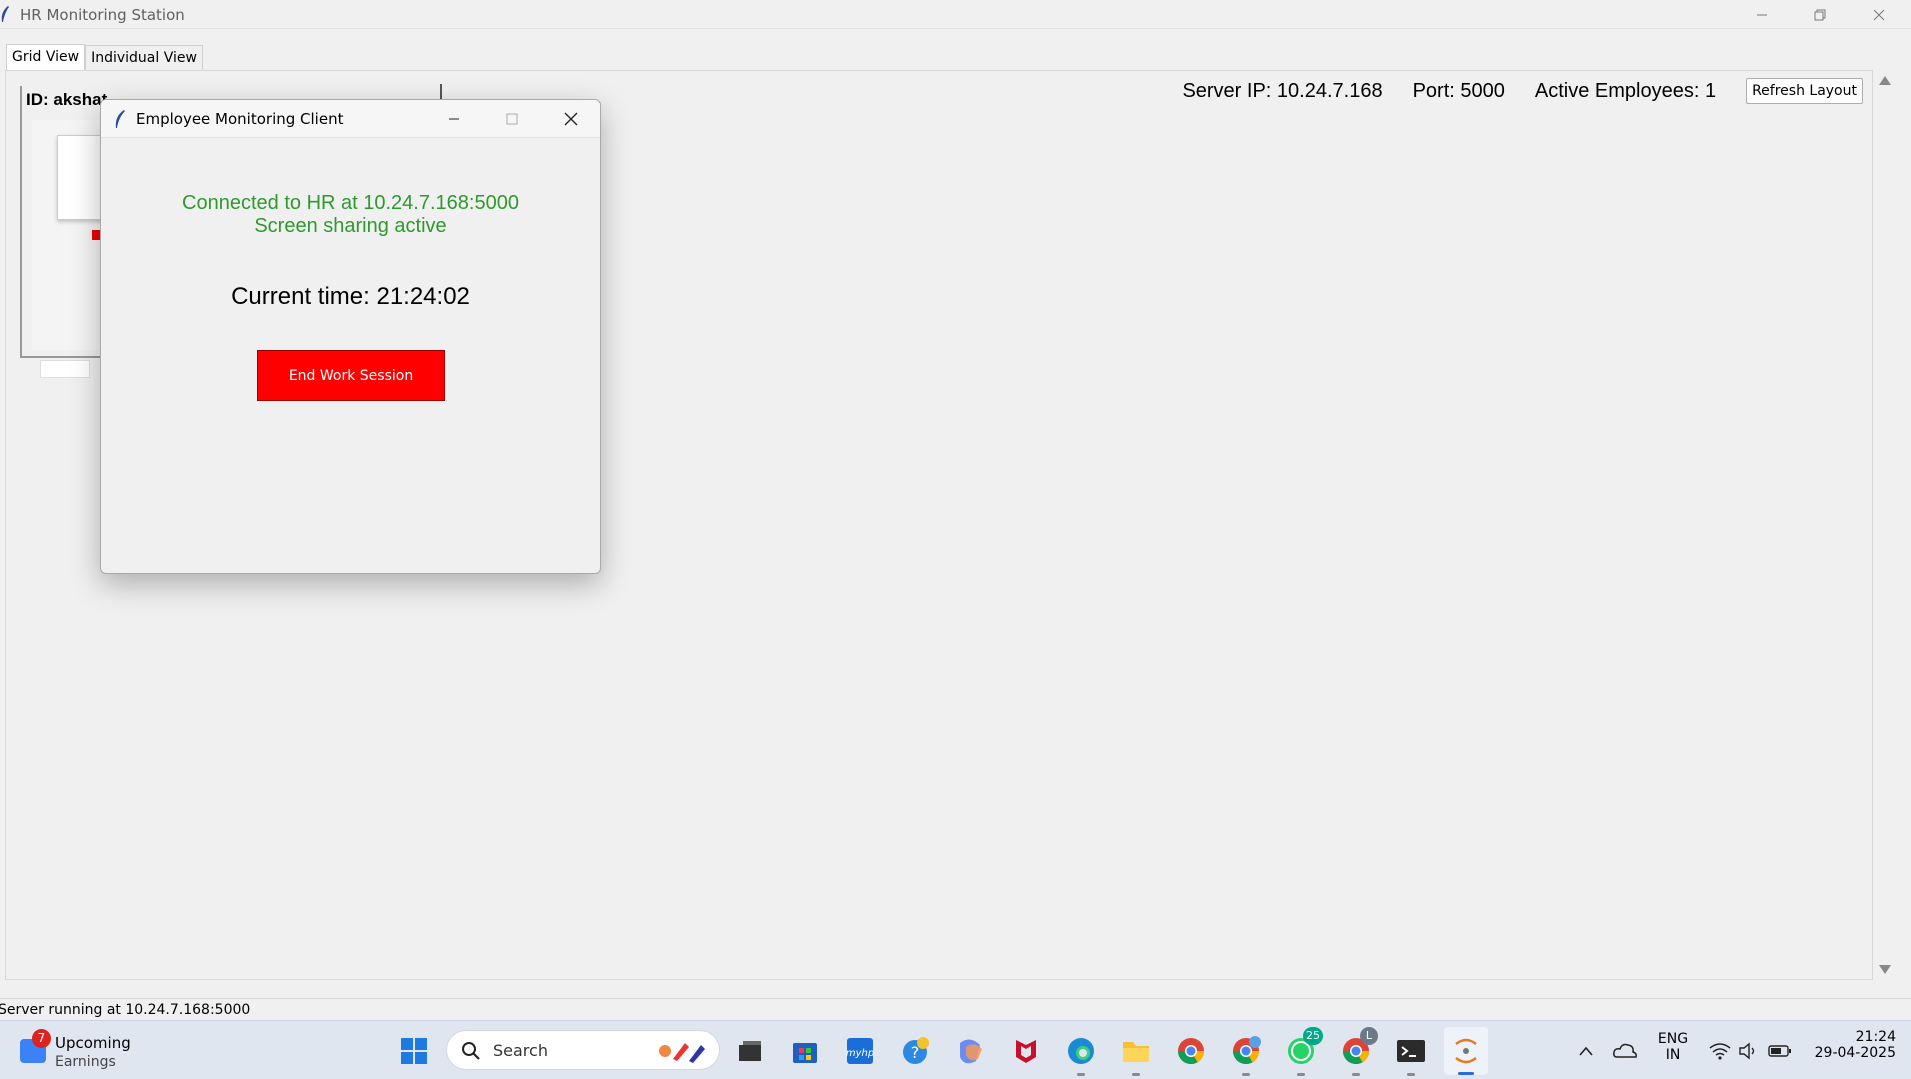 Image resolution: width=1911 pixels, height=1079 pixels. What do you see at coordinates (583, 1050) in the screenshot?
I see `taskbar-search-box: Search` at bounding box center [583, 1050].